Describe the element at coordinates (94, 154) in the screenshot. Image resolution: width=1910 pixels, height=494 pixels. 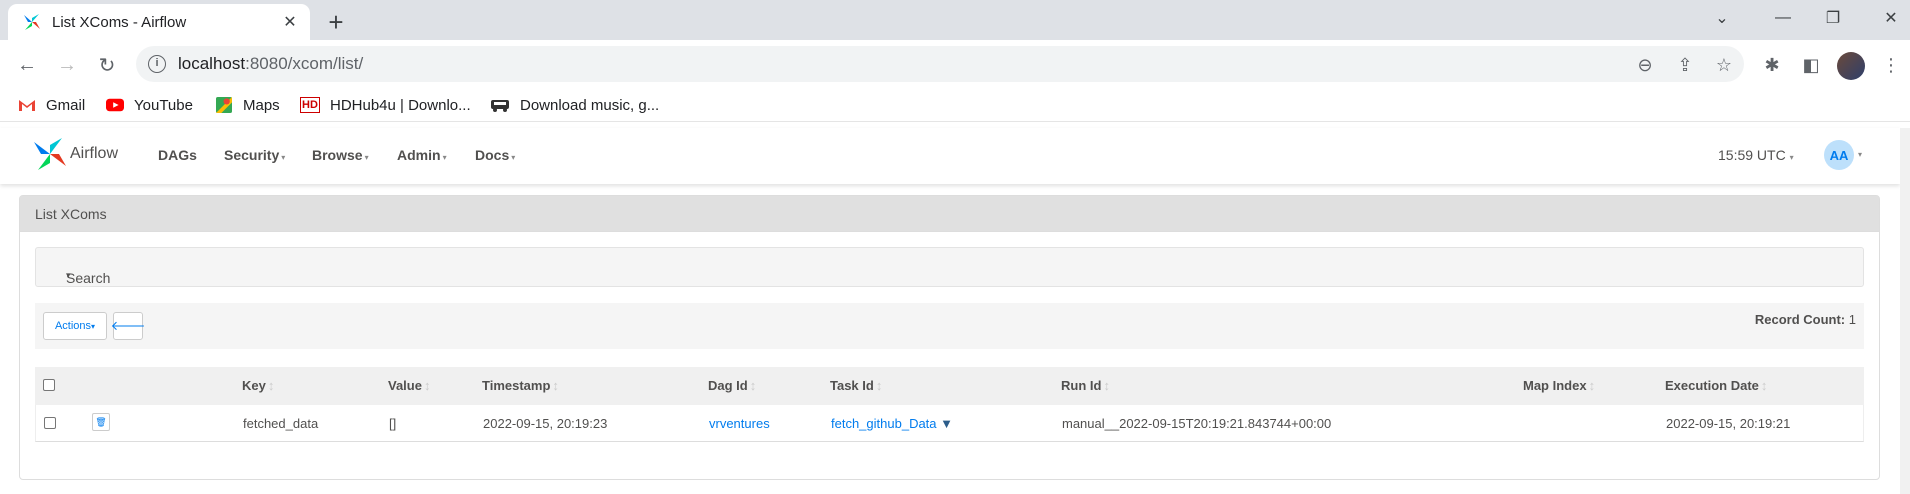
I see `airflow-brand: Airflow` at that location.